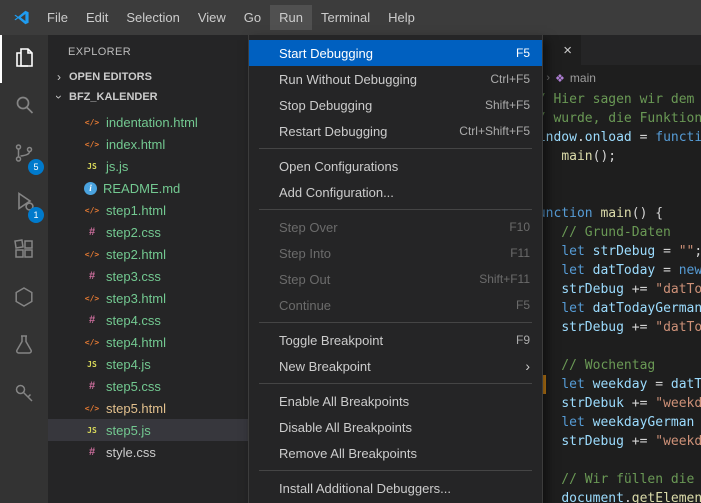 The width and height of the screenshot is (701, 503). I want to click on file-item-step4-js: JS step4.js, so click(148, 364).